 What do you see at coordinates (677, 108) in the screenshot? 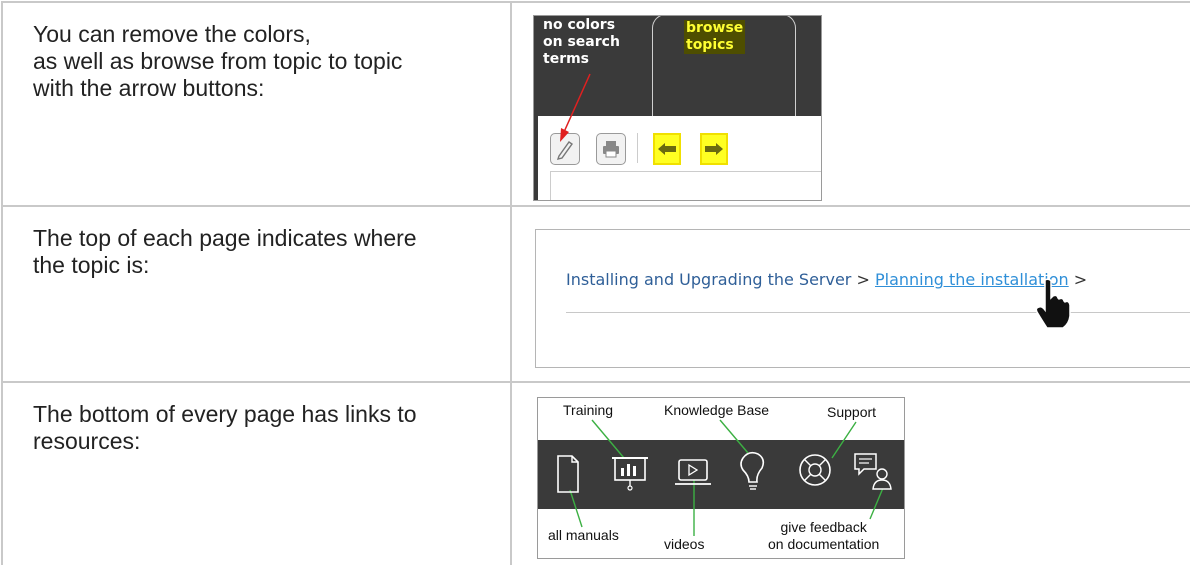
I see `toolbar-screenshot: no colors on search terms browse topics` at bounding box center [677, 108].